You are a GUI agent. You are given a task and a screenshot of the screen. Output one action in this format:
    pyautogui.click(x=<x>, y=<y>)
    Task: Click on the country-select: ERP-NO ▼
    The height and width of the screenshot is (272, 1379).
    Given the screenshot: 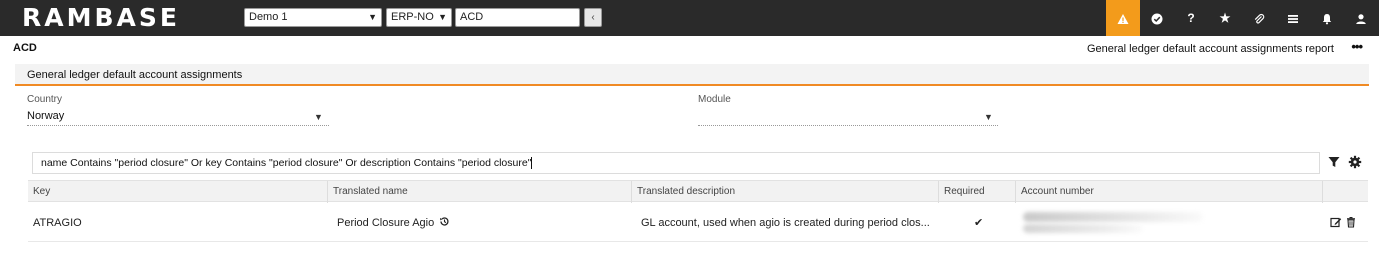 What is the action you would take?
    pyautogui.click(x=419, y=17)
    